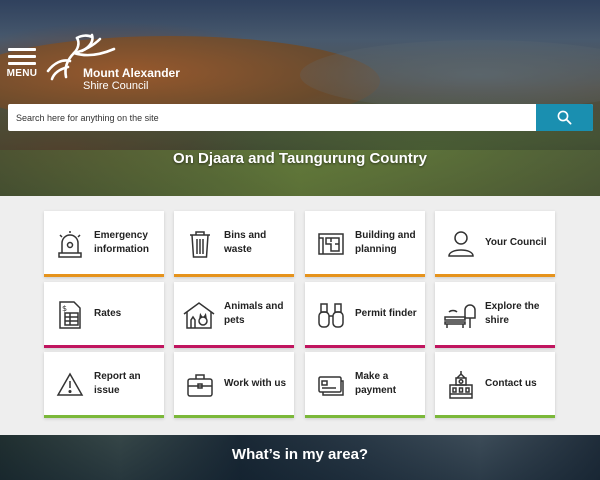 The height and width of the screenshot is (480, 600). I want to click on tile-explore-the-shire: Explore the shire, so click(495, 315).